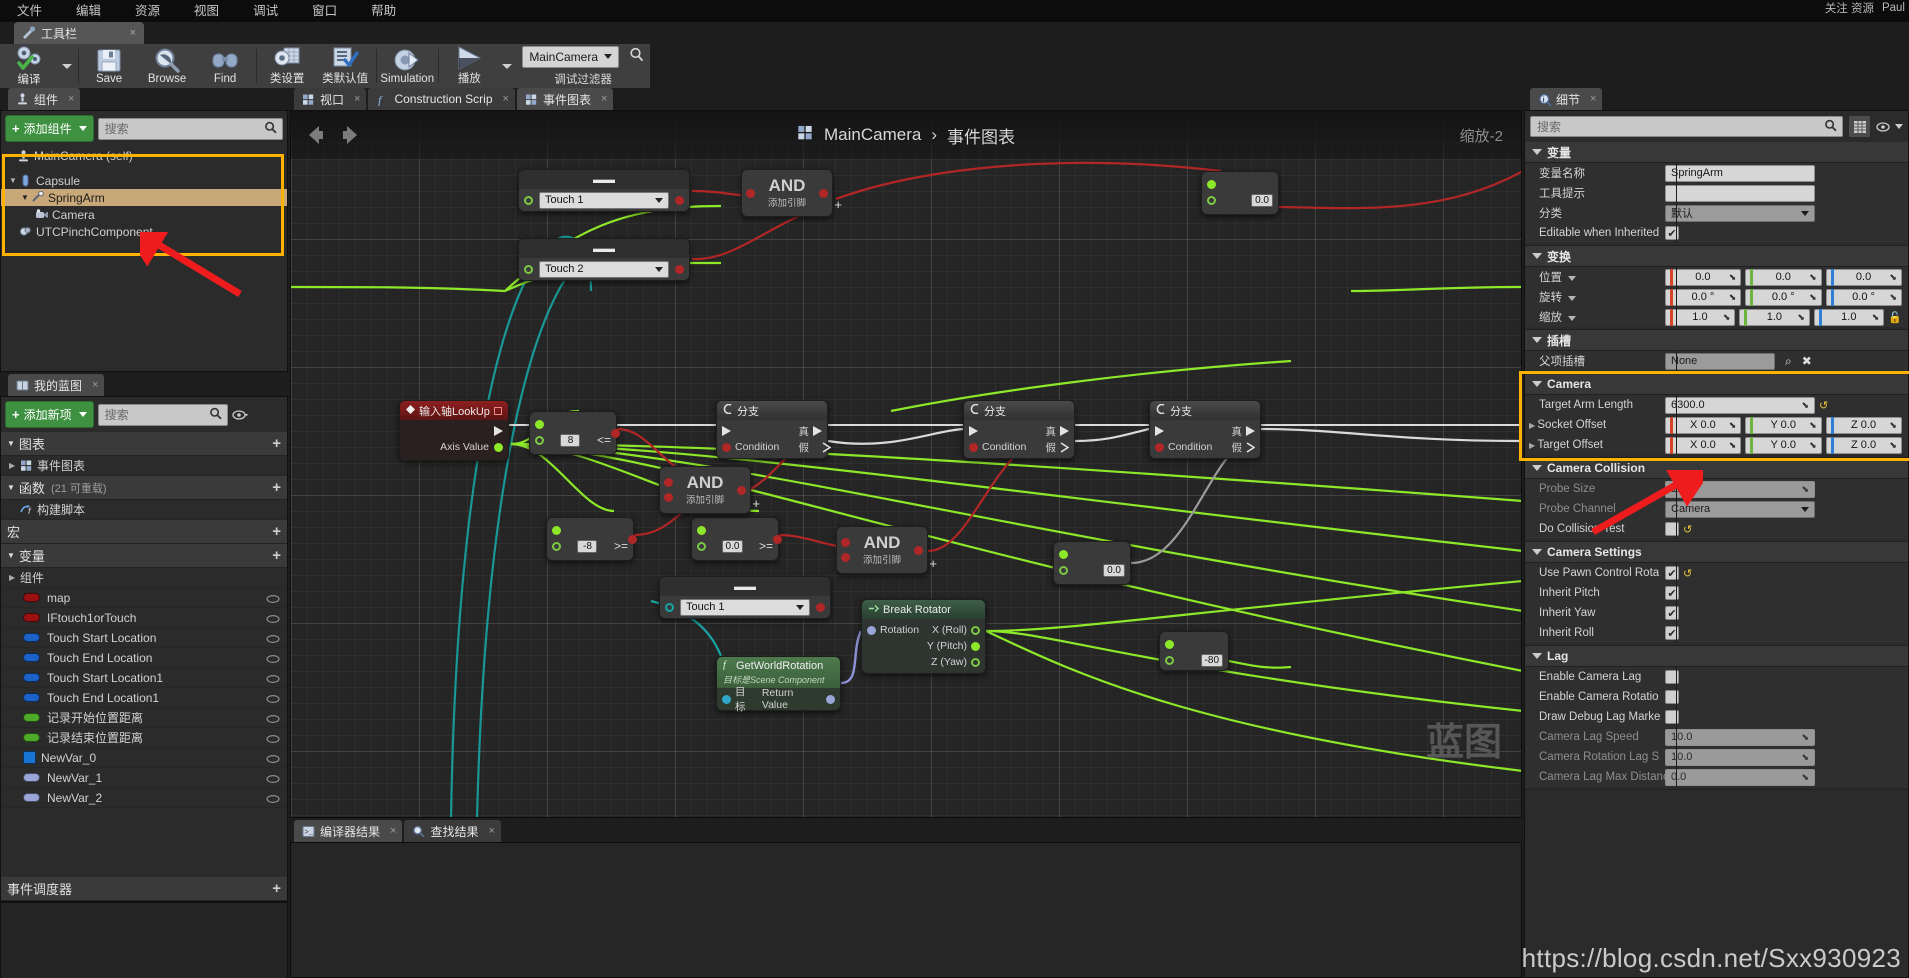  Describe the element at coordinates (872, 135) in the screenshot. I see `breadcrumb-root: MainCamera` at that location.